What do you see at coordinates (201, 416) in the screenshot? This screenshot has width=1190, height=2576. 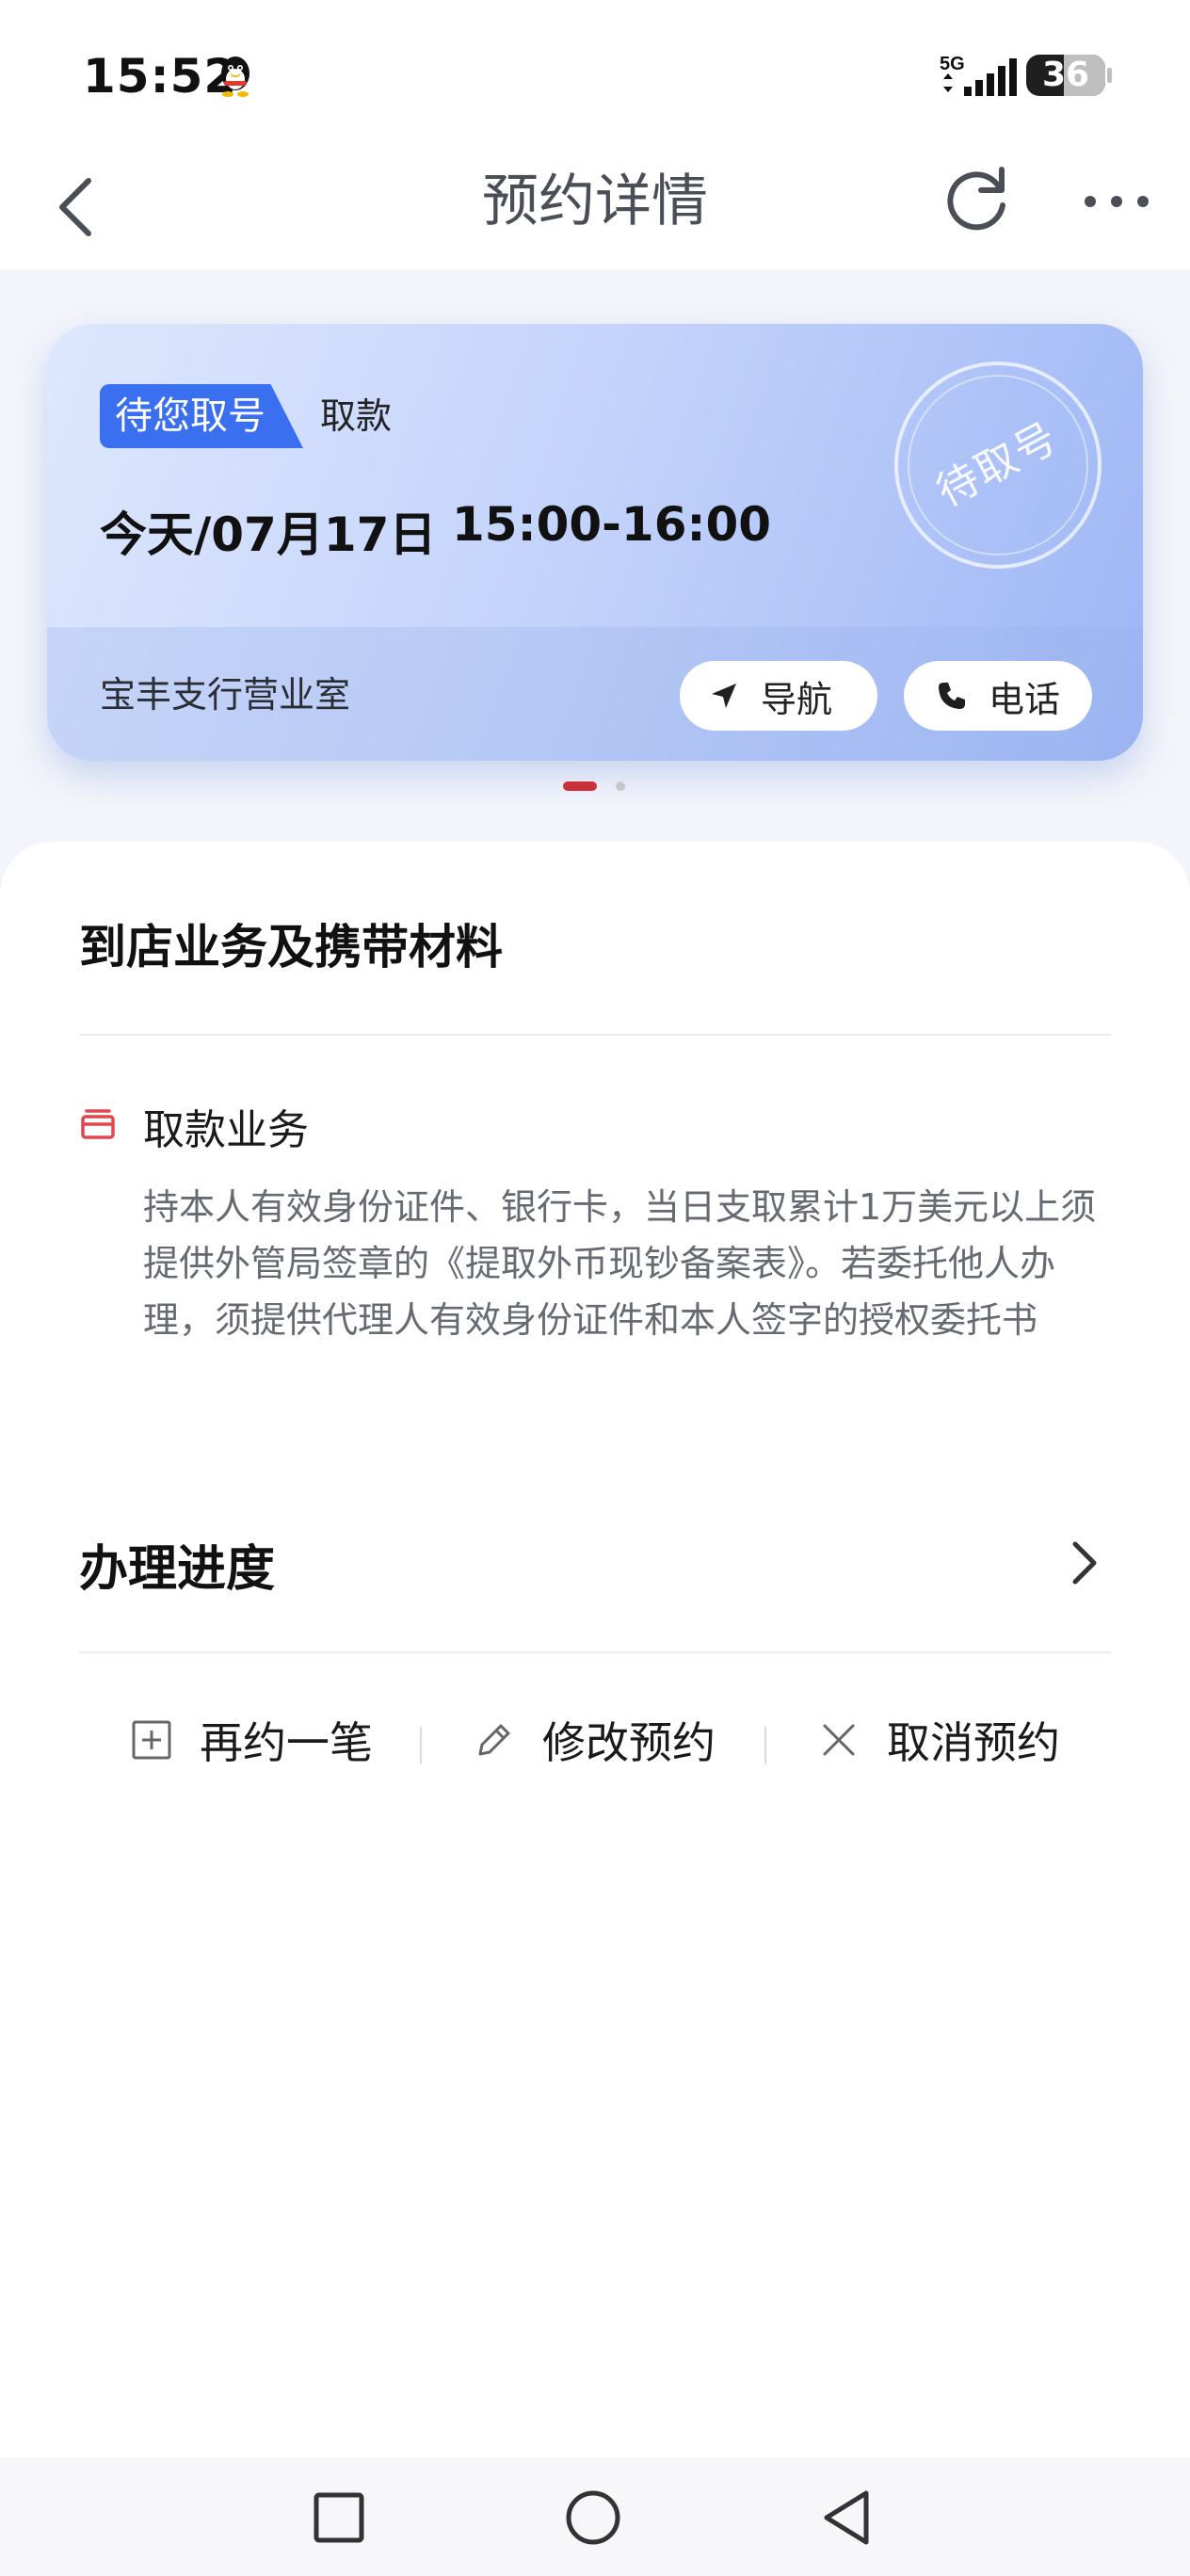 I see `status-badge: 待您取号` at bounding box center [201, 416].